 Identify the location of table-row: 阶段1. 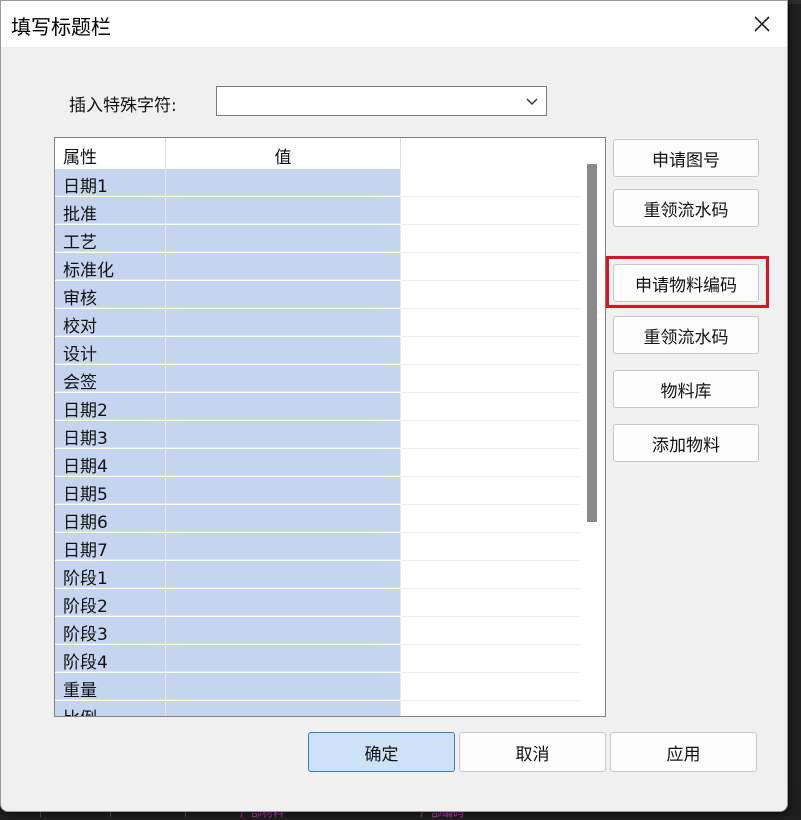
(317, 575).